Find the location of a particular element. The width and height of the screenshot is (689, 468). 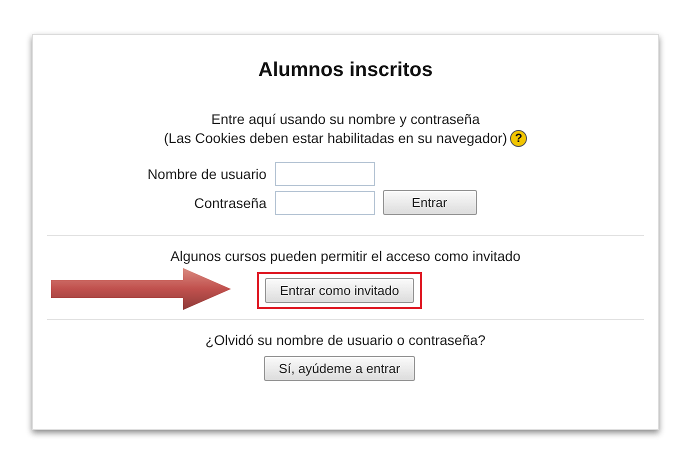

login-button: Entrar is located at coordinates (429, 202).